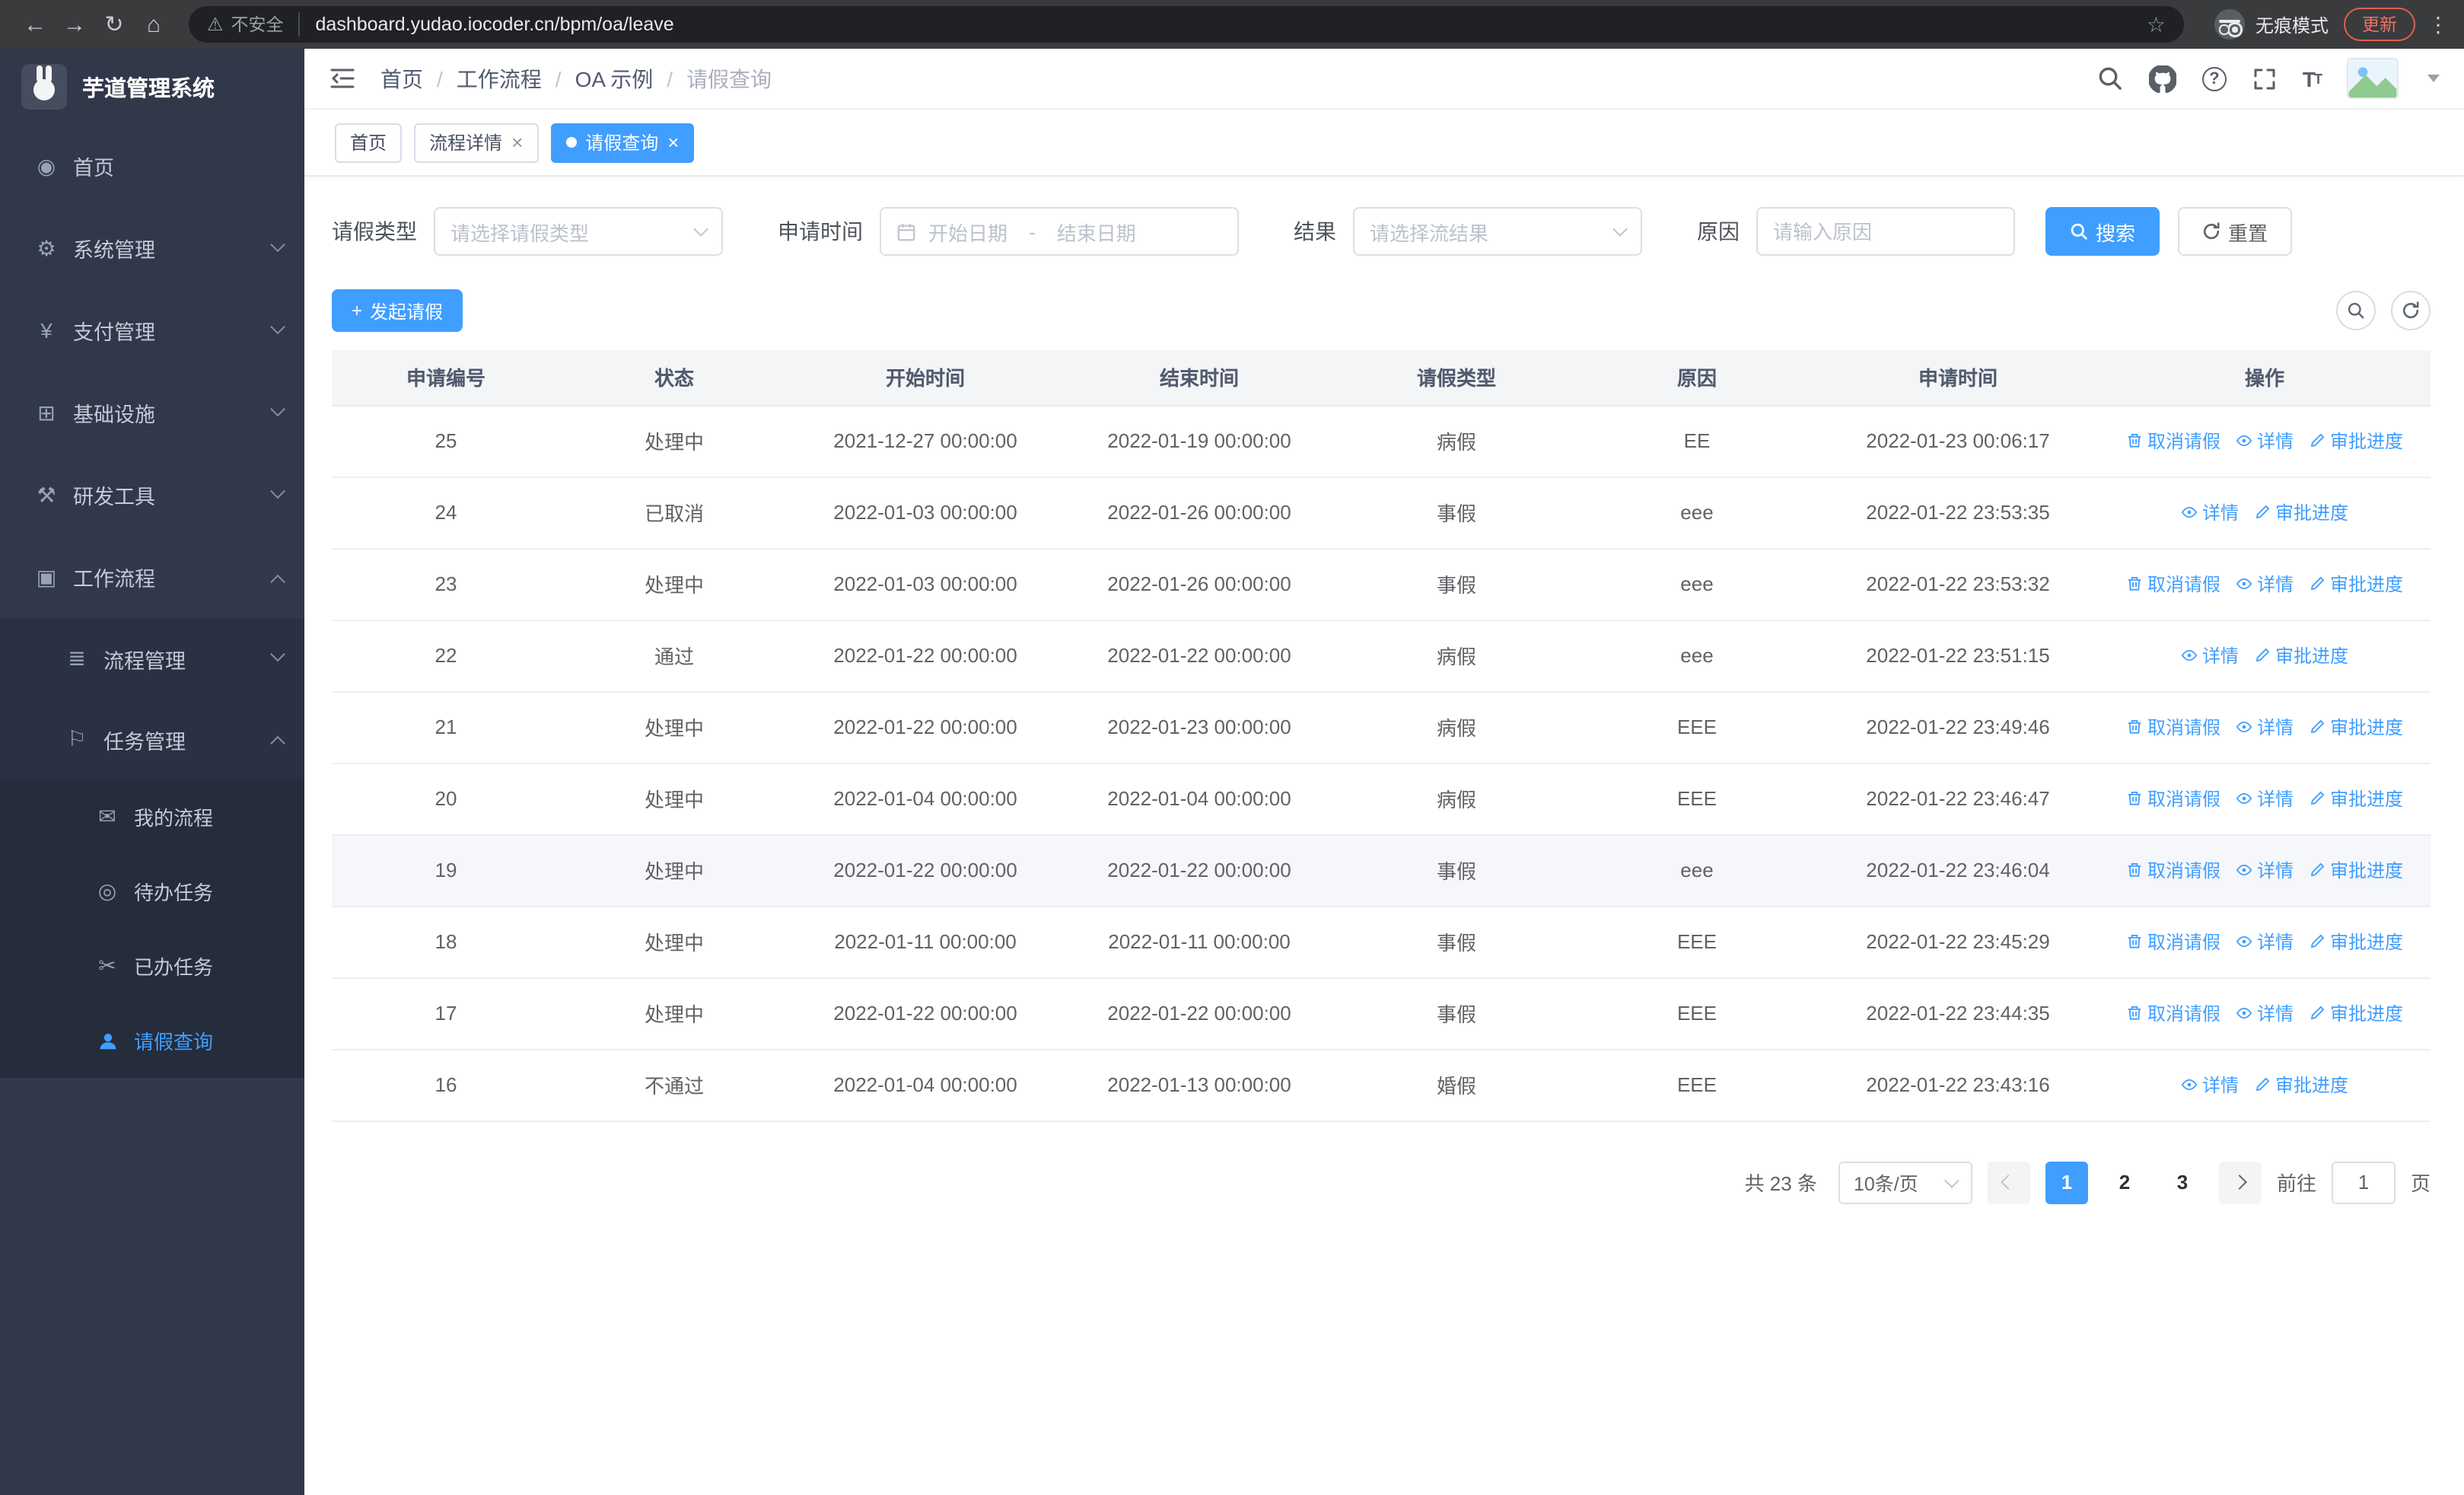  What do you see at coordinates (2262, 1084) in the screenshot?
I see `edit-icon` at bounding box center [2262, 1084].